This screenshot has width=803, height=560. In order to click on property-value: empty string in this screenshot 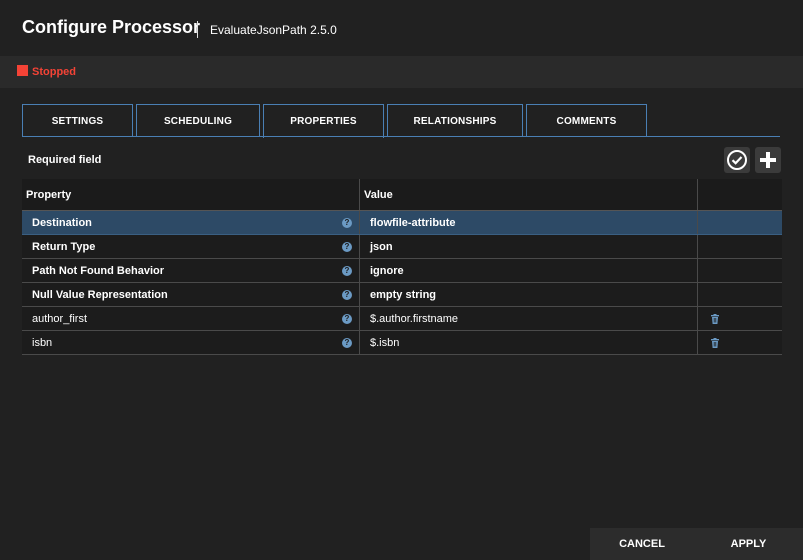, I will do `click(403, 294)`.